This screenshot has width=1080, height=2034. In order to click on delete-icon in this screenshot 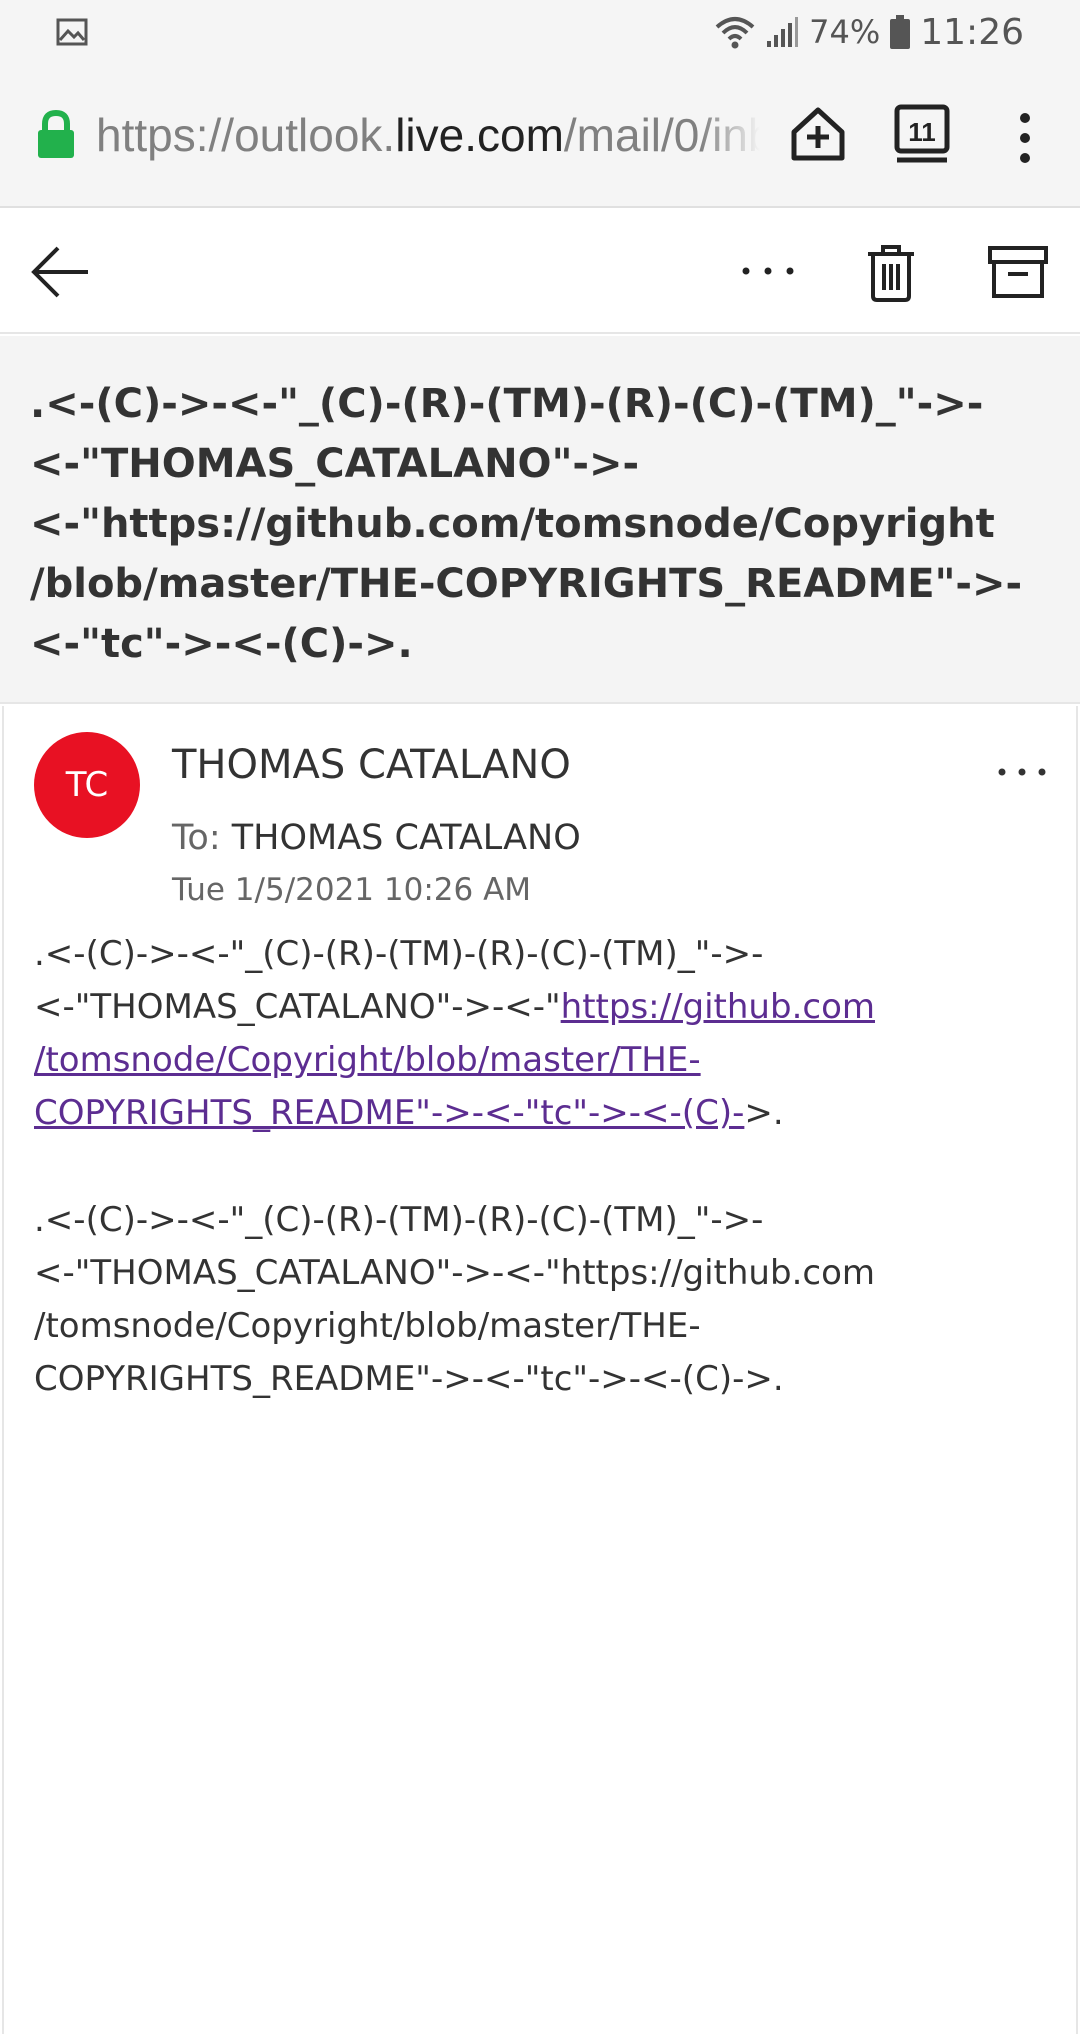, I will do `click(891, 273)`.